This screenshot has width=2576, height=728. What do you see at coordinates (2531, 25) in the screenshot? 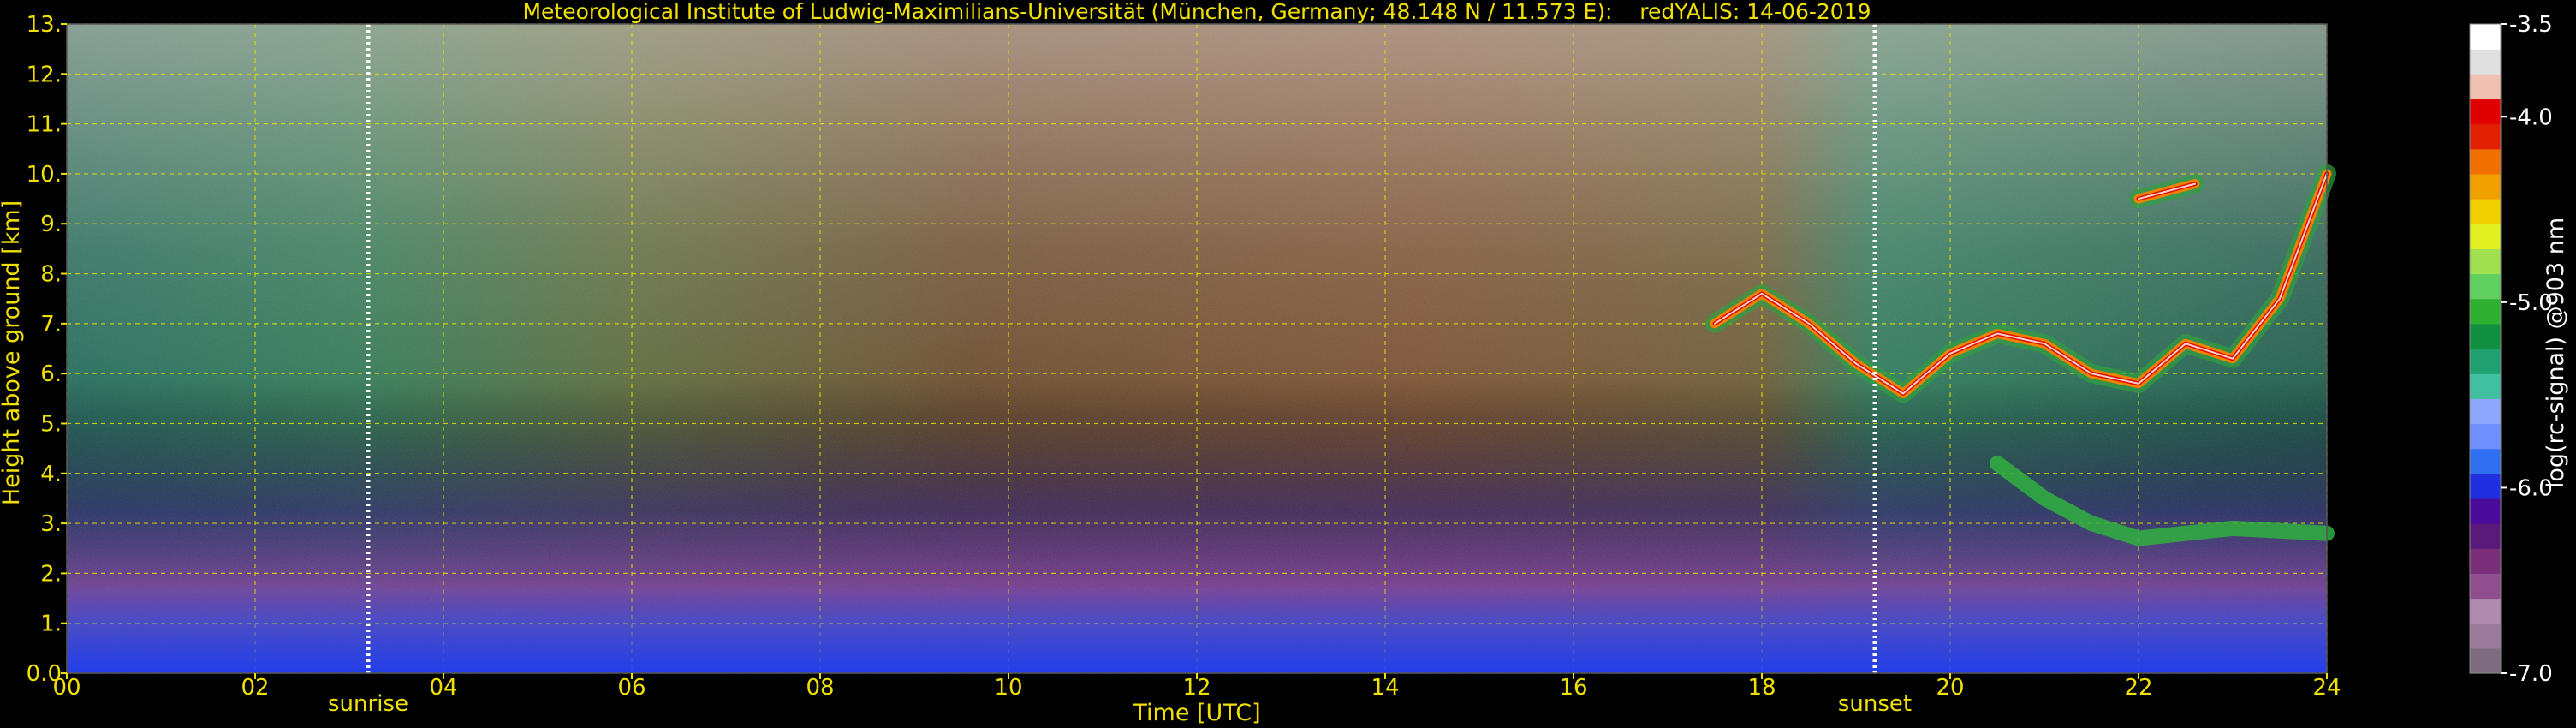
I see `colorbar-tick-label: -3.5` at bounding box center [2531, 25].